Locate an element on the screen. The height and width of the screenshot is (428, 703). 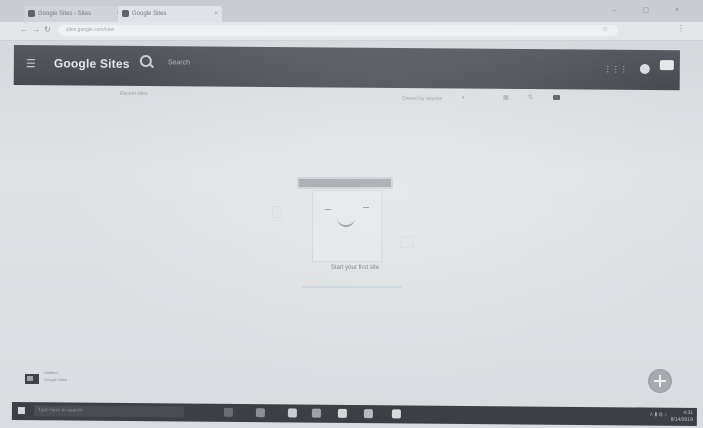
notification-badge is located at coordinates (666, 65).